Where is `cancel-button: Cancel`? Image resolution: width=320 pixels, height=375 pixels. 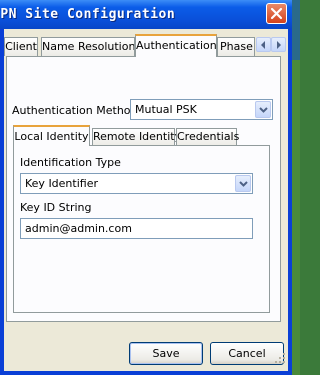 cancel-button: Cancel is located at coordinates (247, 353).